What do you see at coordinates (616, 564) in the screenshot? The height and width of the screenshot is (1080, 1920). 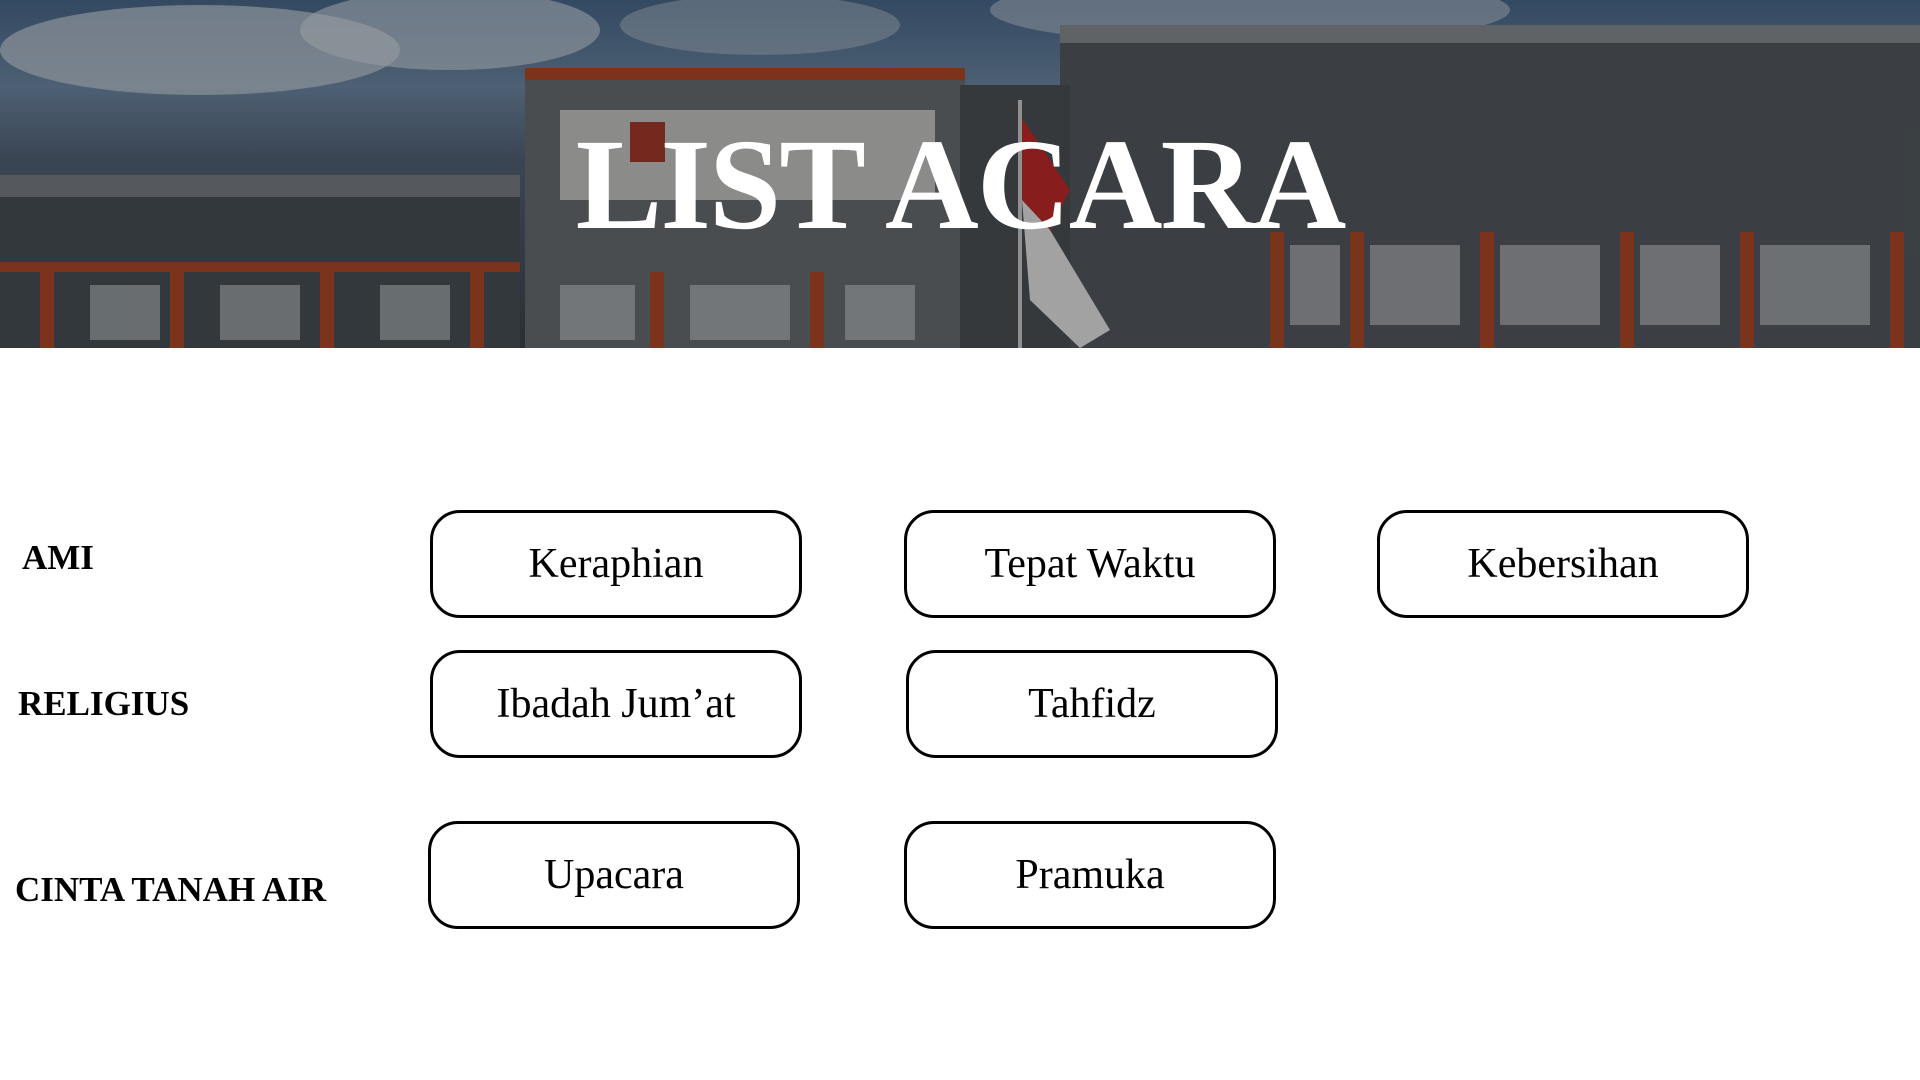 I see `event-button-keraphian: Keraphian` at bounding box center [616, 564].